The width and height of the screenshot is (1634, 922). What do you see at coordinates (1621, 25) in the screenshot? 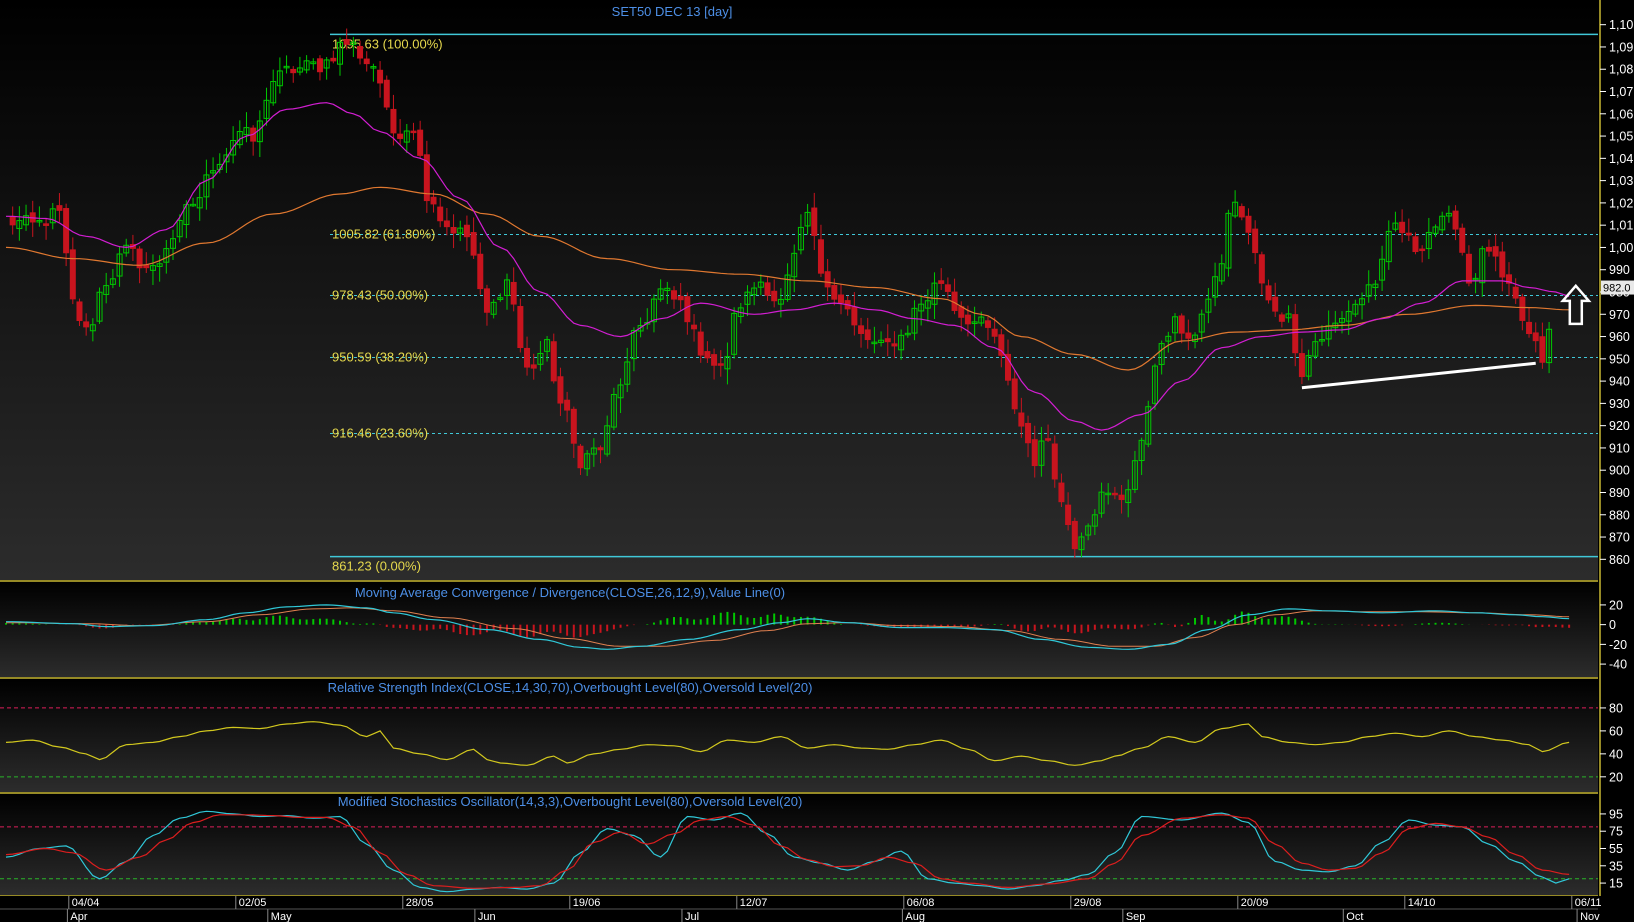
I see `y-tick-label: 1,10` at bounding box center [1621, 25].